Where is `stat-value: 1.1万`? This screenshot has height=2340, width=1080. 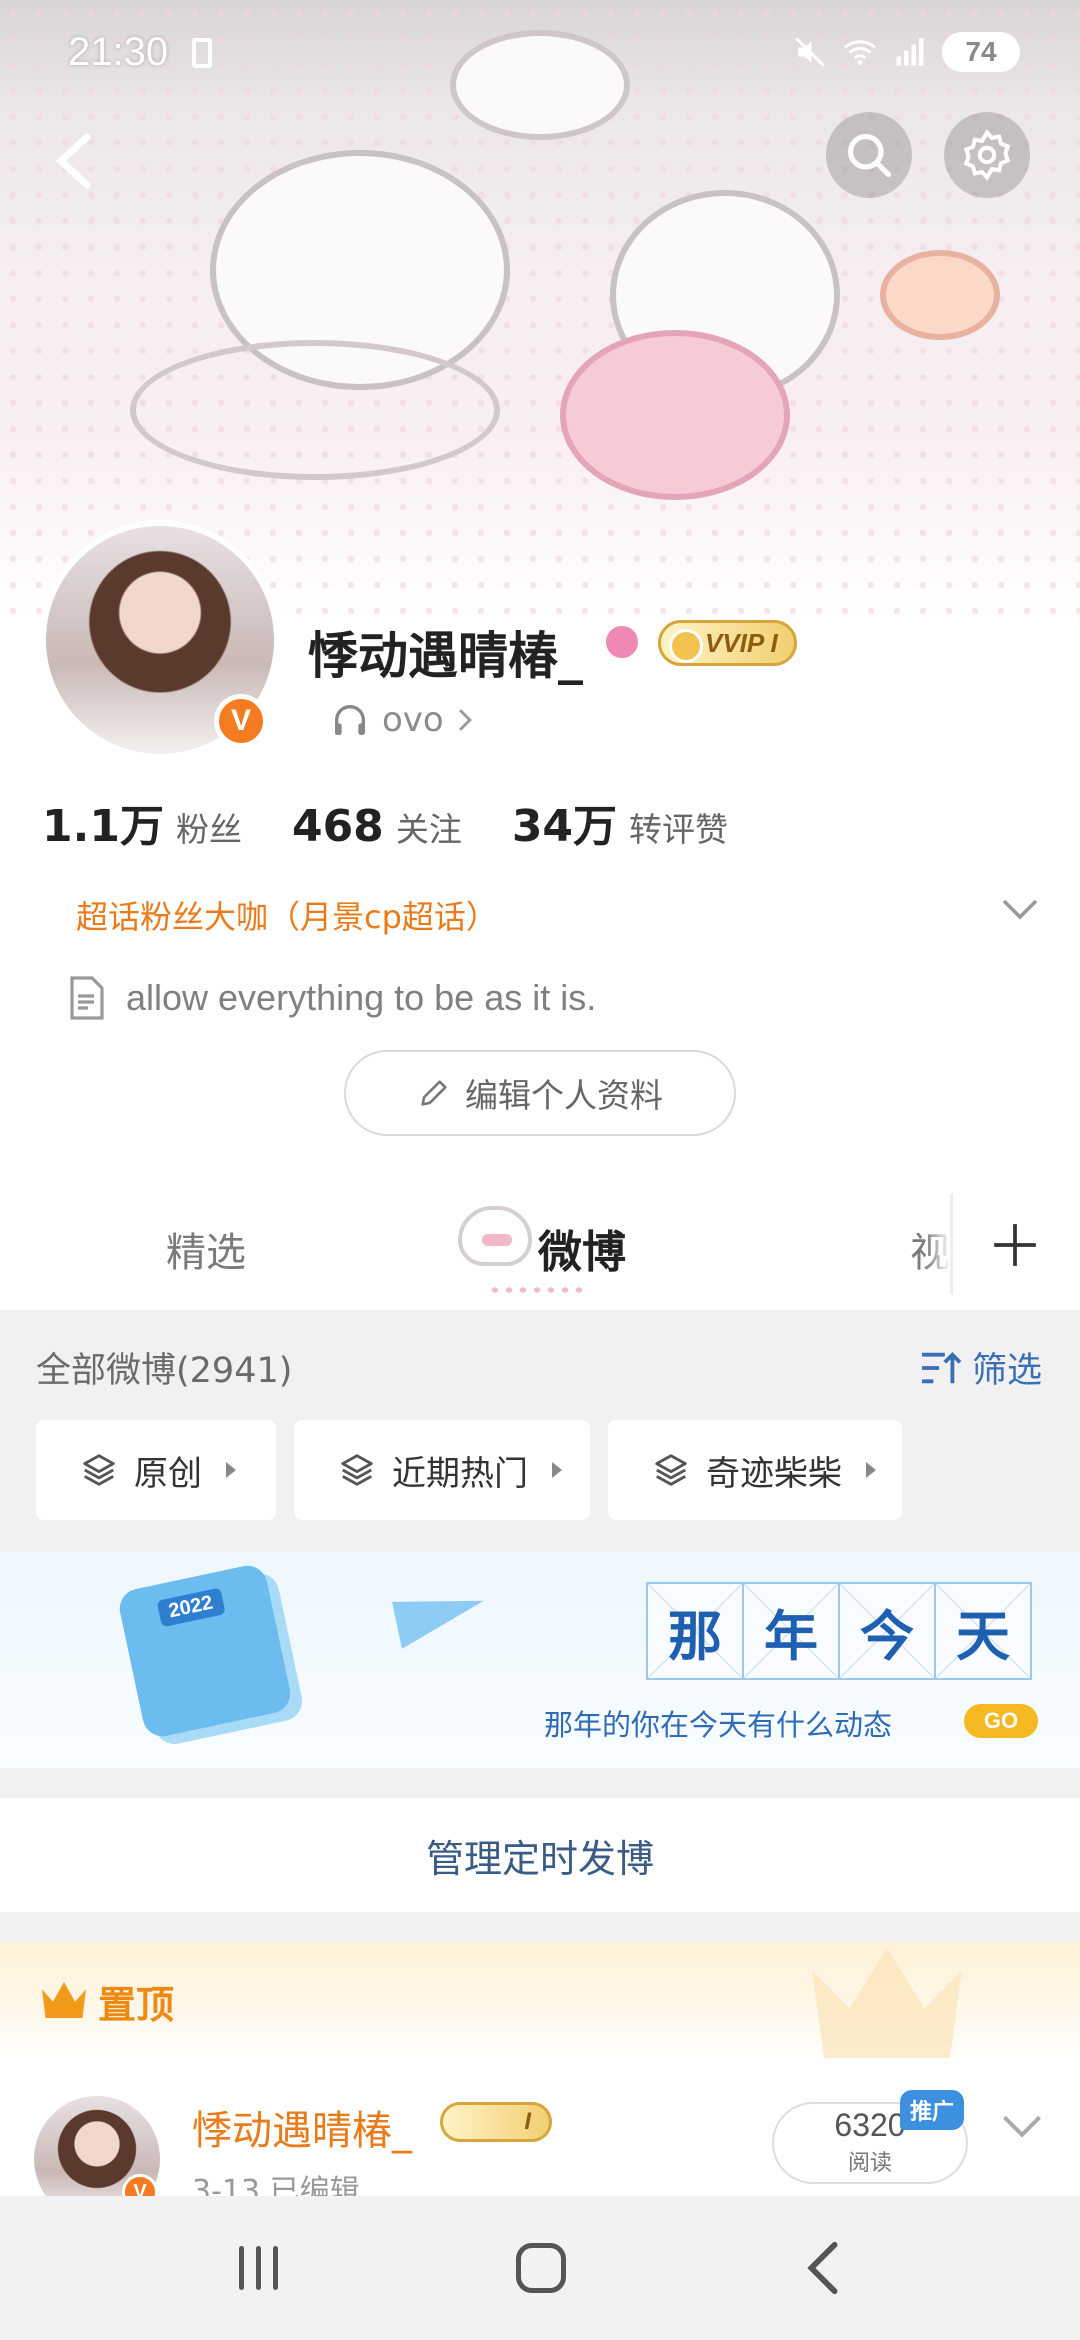
stat-value: 1.1万 is located at coordinates (103, 826).